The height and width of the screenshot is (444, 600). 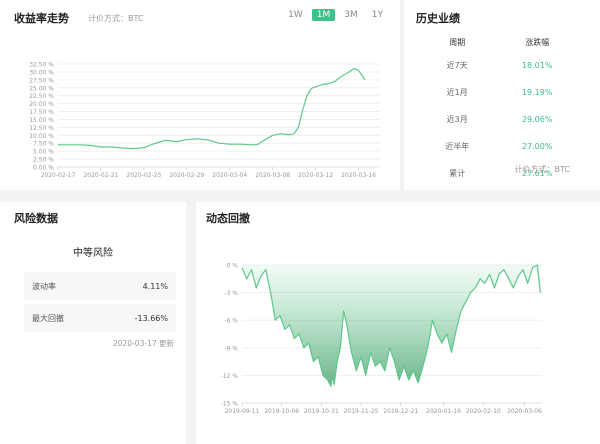 What do you see at coordinates (100, 286) in the screenshot?
I see `volatility-row: 波动率 4.11%` at bounding box center [100, 286].